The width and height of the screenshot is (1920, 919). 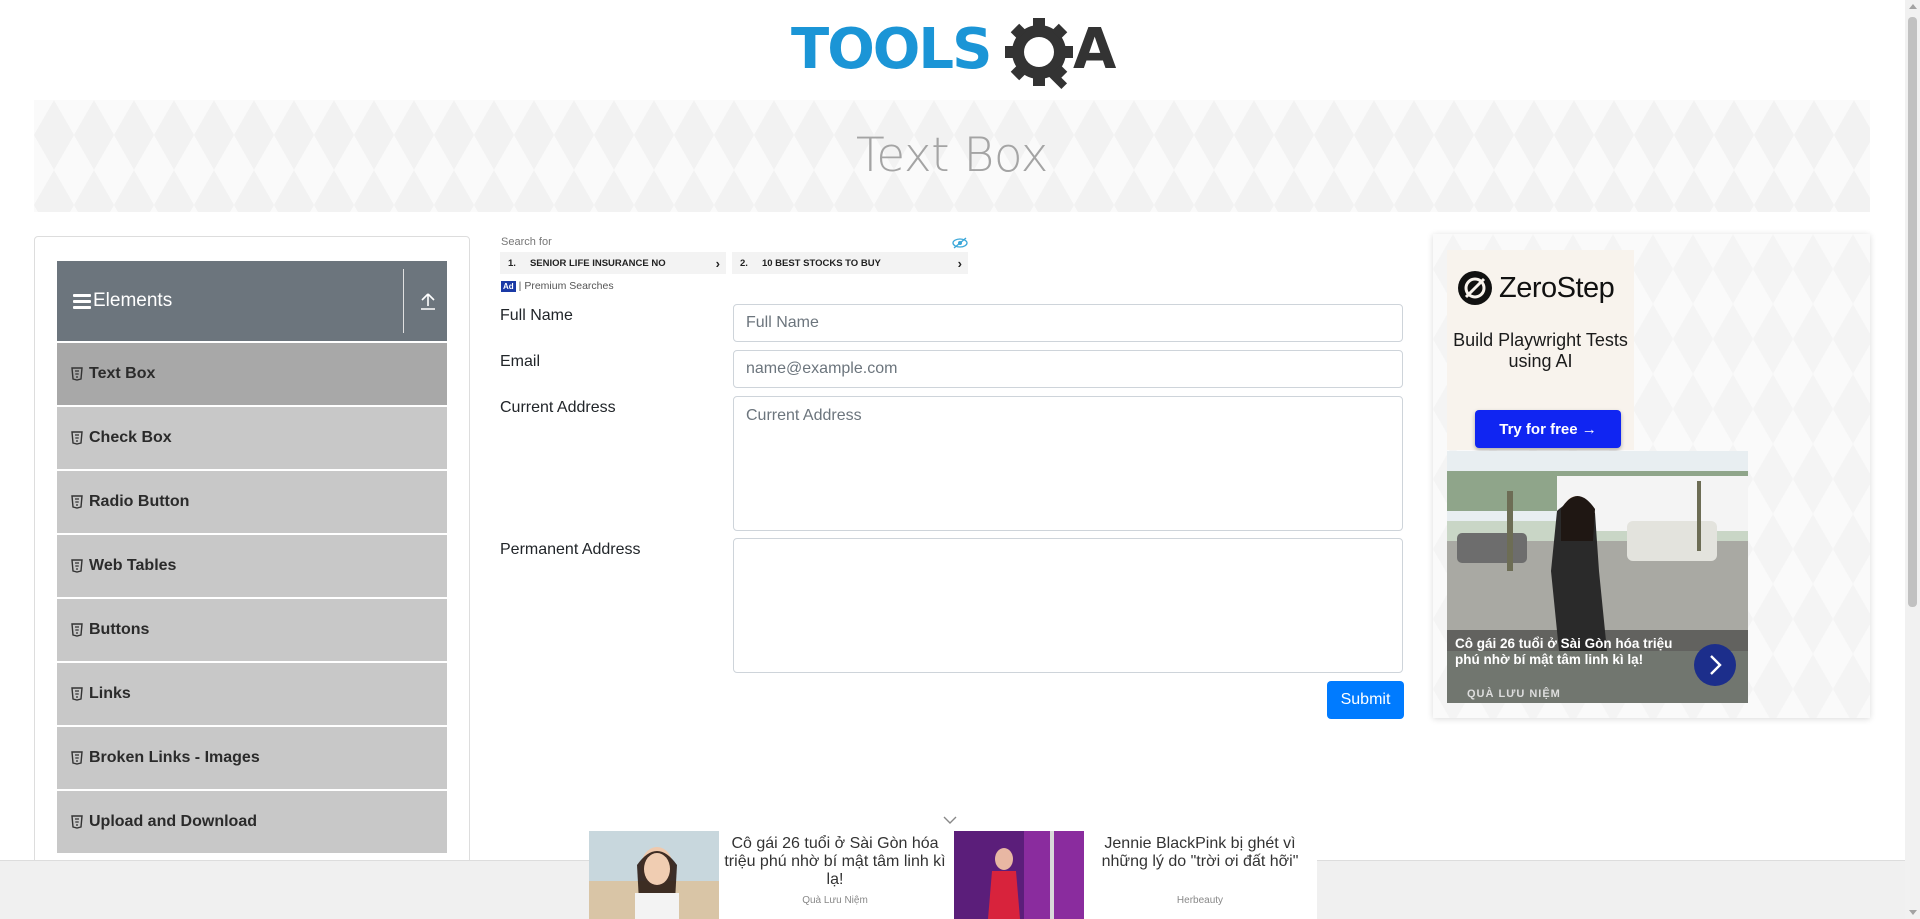 I want to click on svg-text: TOOLS, so click(x=890, y=49).